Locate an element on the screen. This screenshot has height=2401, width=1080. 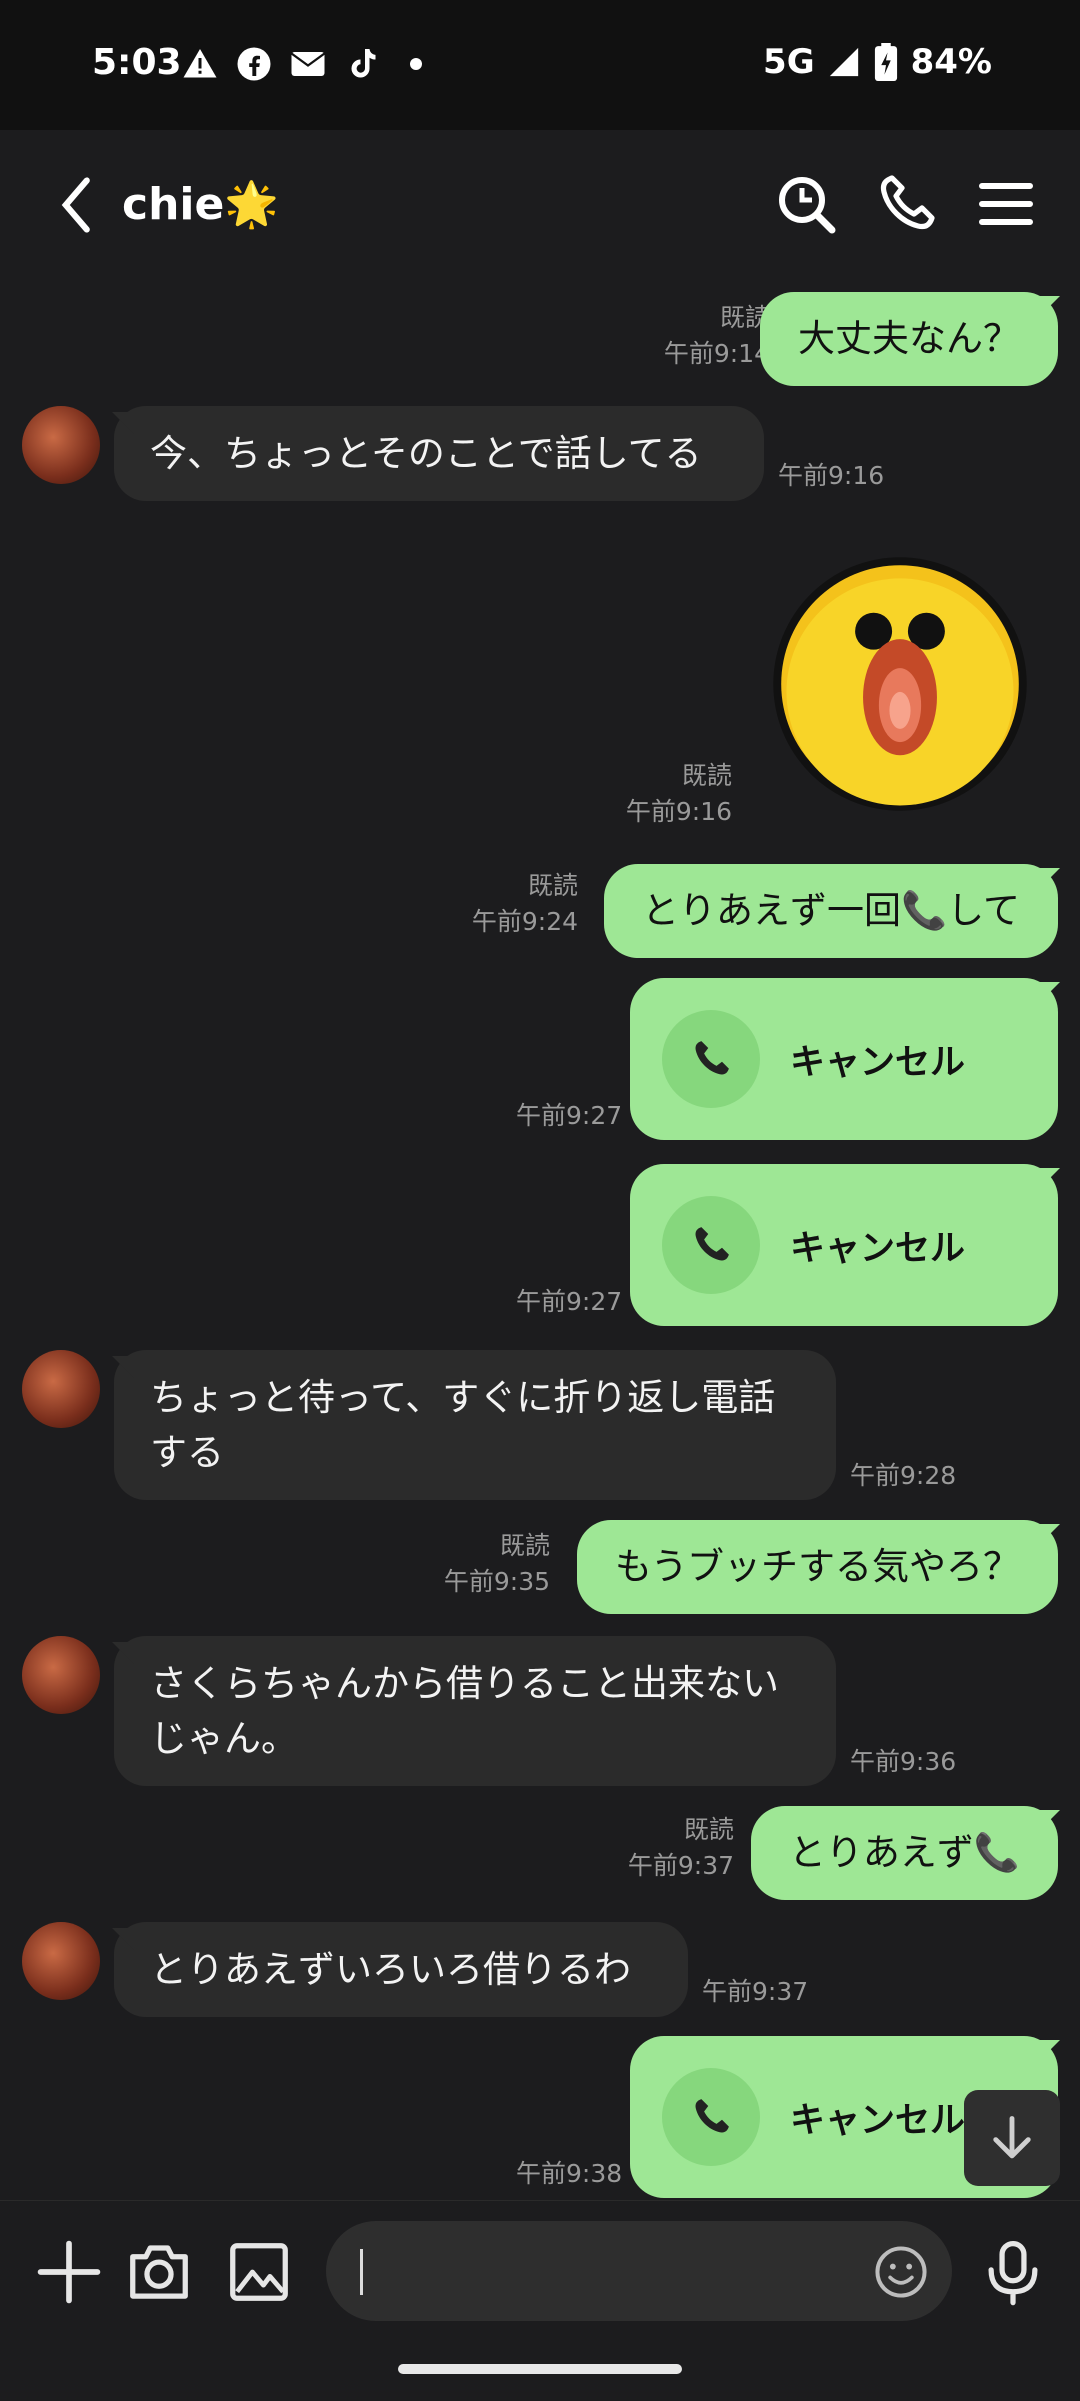
incoming-message: さくらちゃんから借りること出来ないじゃん。 is located at coordinates (475, 1711).